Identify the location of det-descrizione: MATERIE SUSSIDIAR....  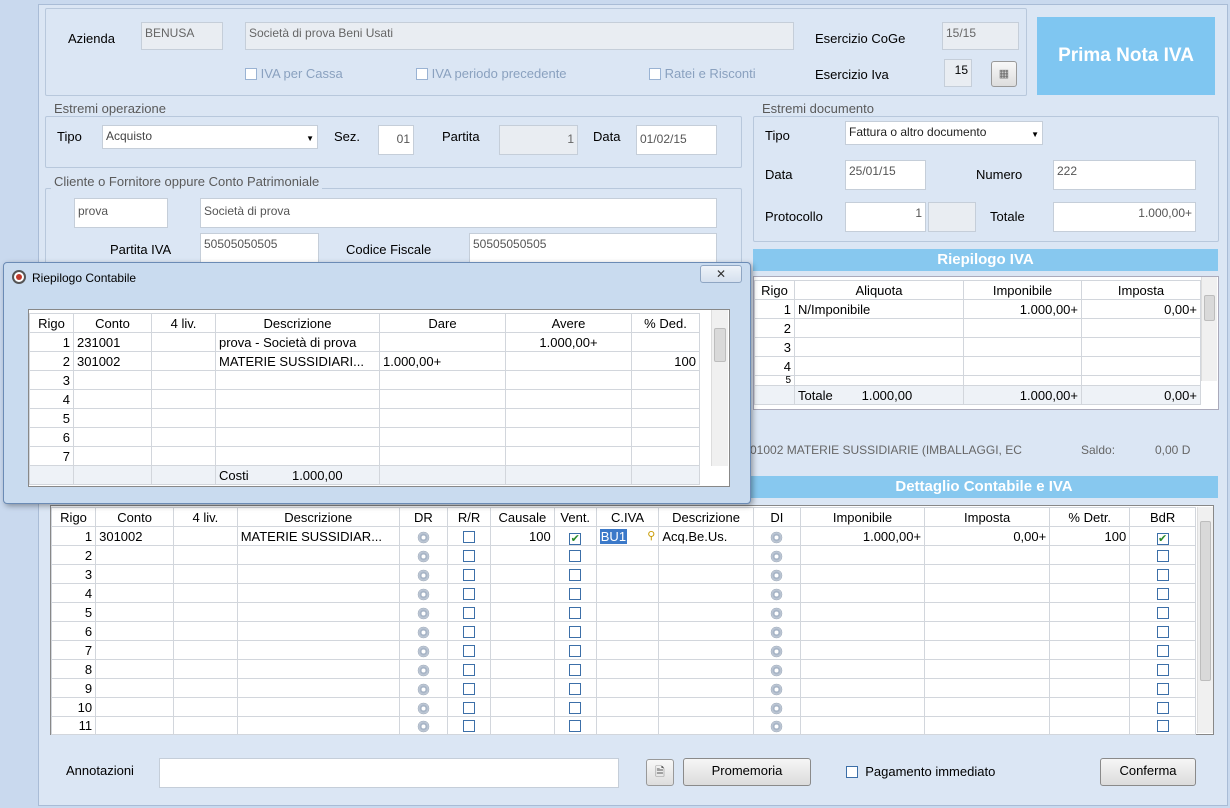
(318, 536).